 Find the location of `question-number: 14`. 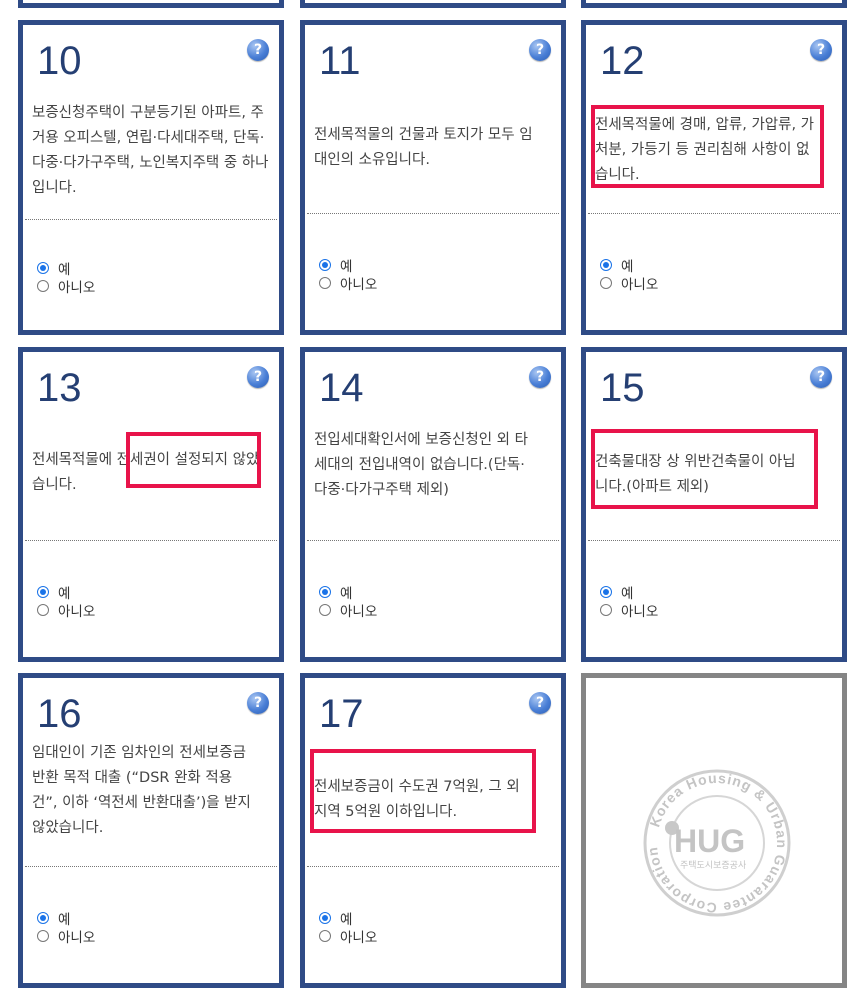

question-number: 14 is located at coordinates (341, 388).